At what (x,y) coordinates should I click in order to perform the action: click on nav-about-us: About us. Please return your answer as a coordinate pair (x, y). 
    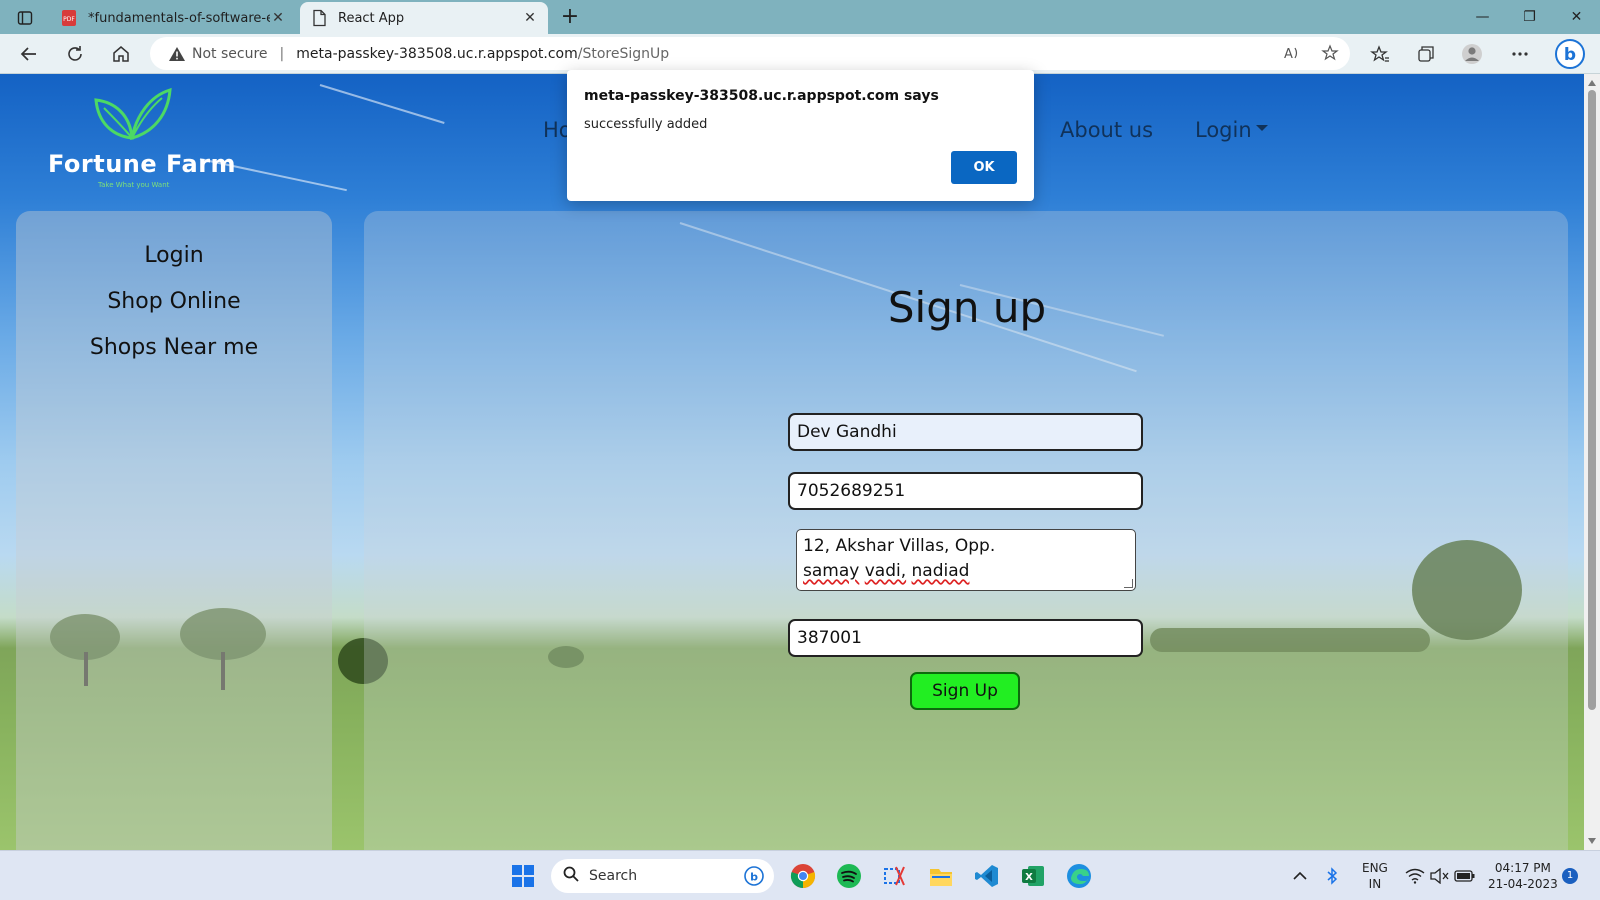
    Looking at the image, I should click on (1106, 130).